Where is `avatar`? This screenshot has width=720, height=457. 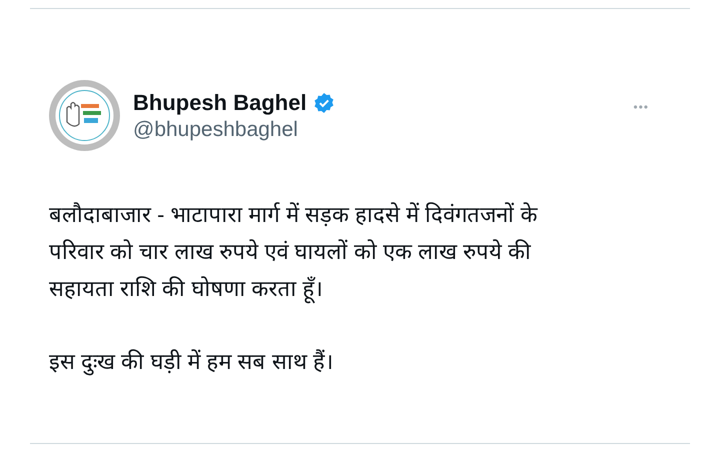 avatar is located at coordinates (84, 115).